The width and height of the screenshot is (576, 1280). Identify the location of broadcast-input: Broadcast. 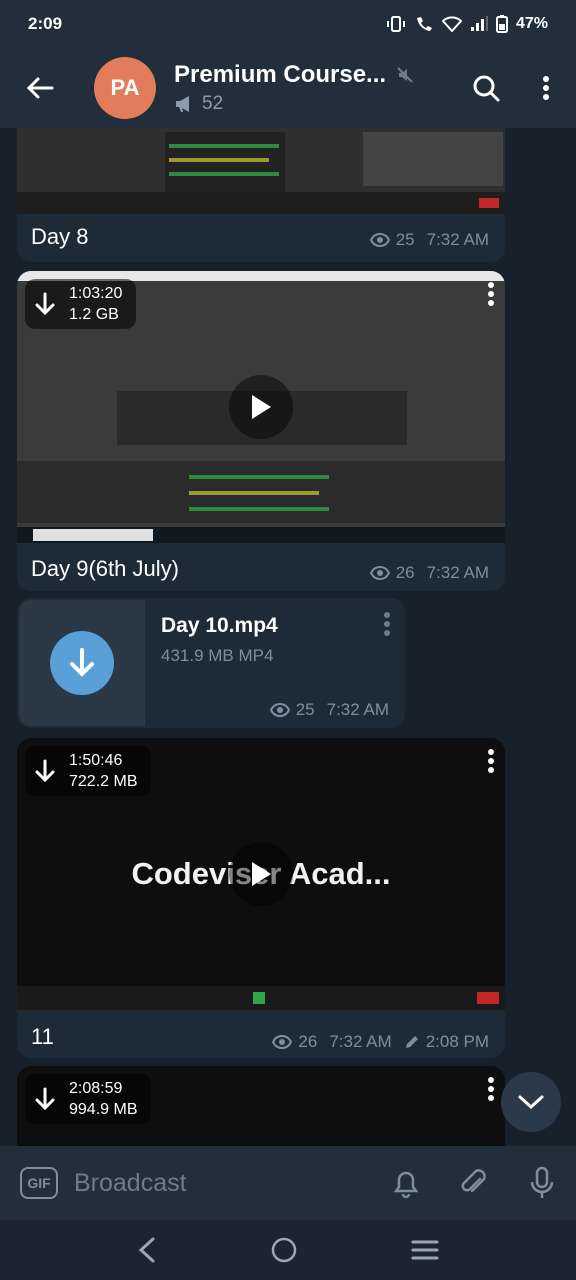
(223, 1183).